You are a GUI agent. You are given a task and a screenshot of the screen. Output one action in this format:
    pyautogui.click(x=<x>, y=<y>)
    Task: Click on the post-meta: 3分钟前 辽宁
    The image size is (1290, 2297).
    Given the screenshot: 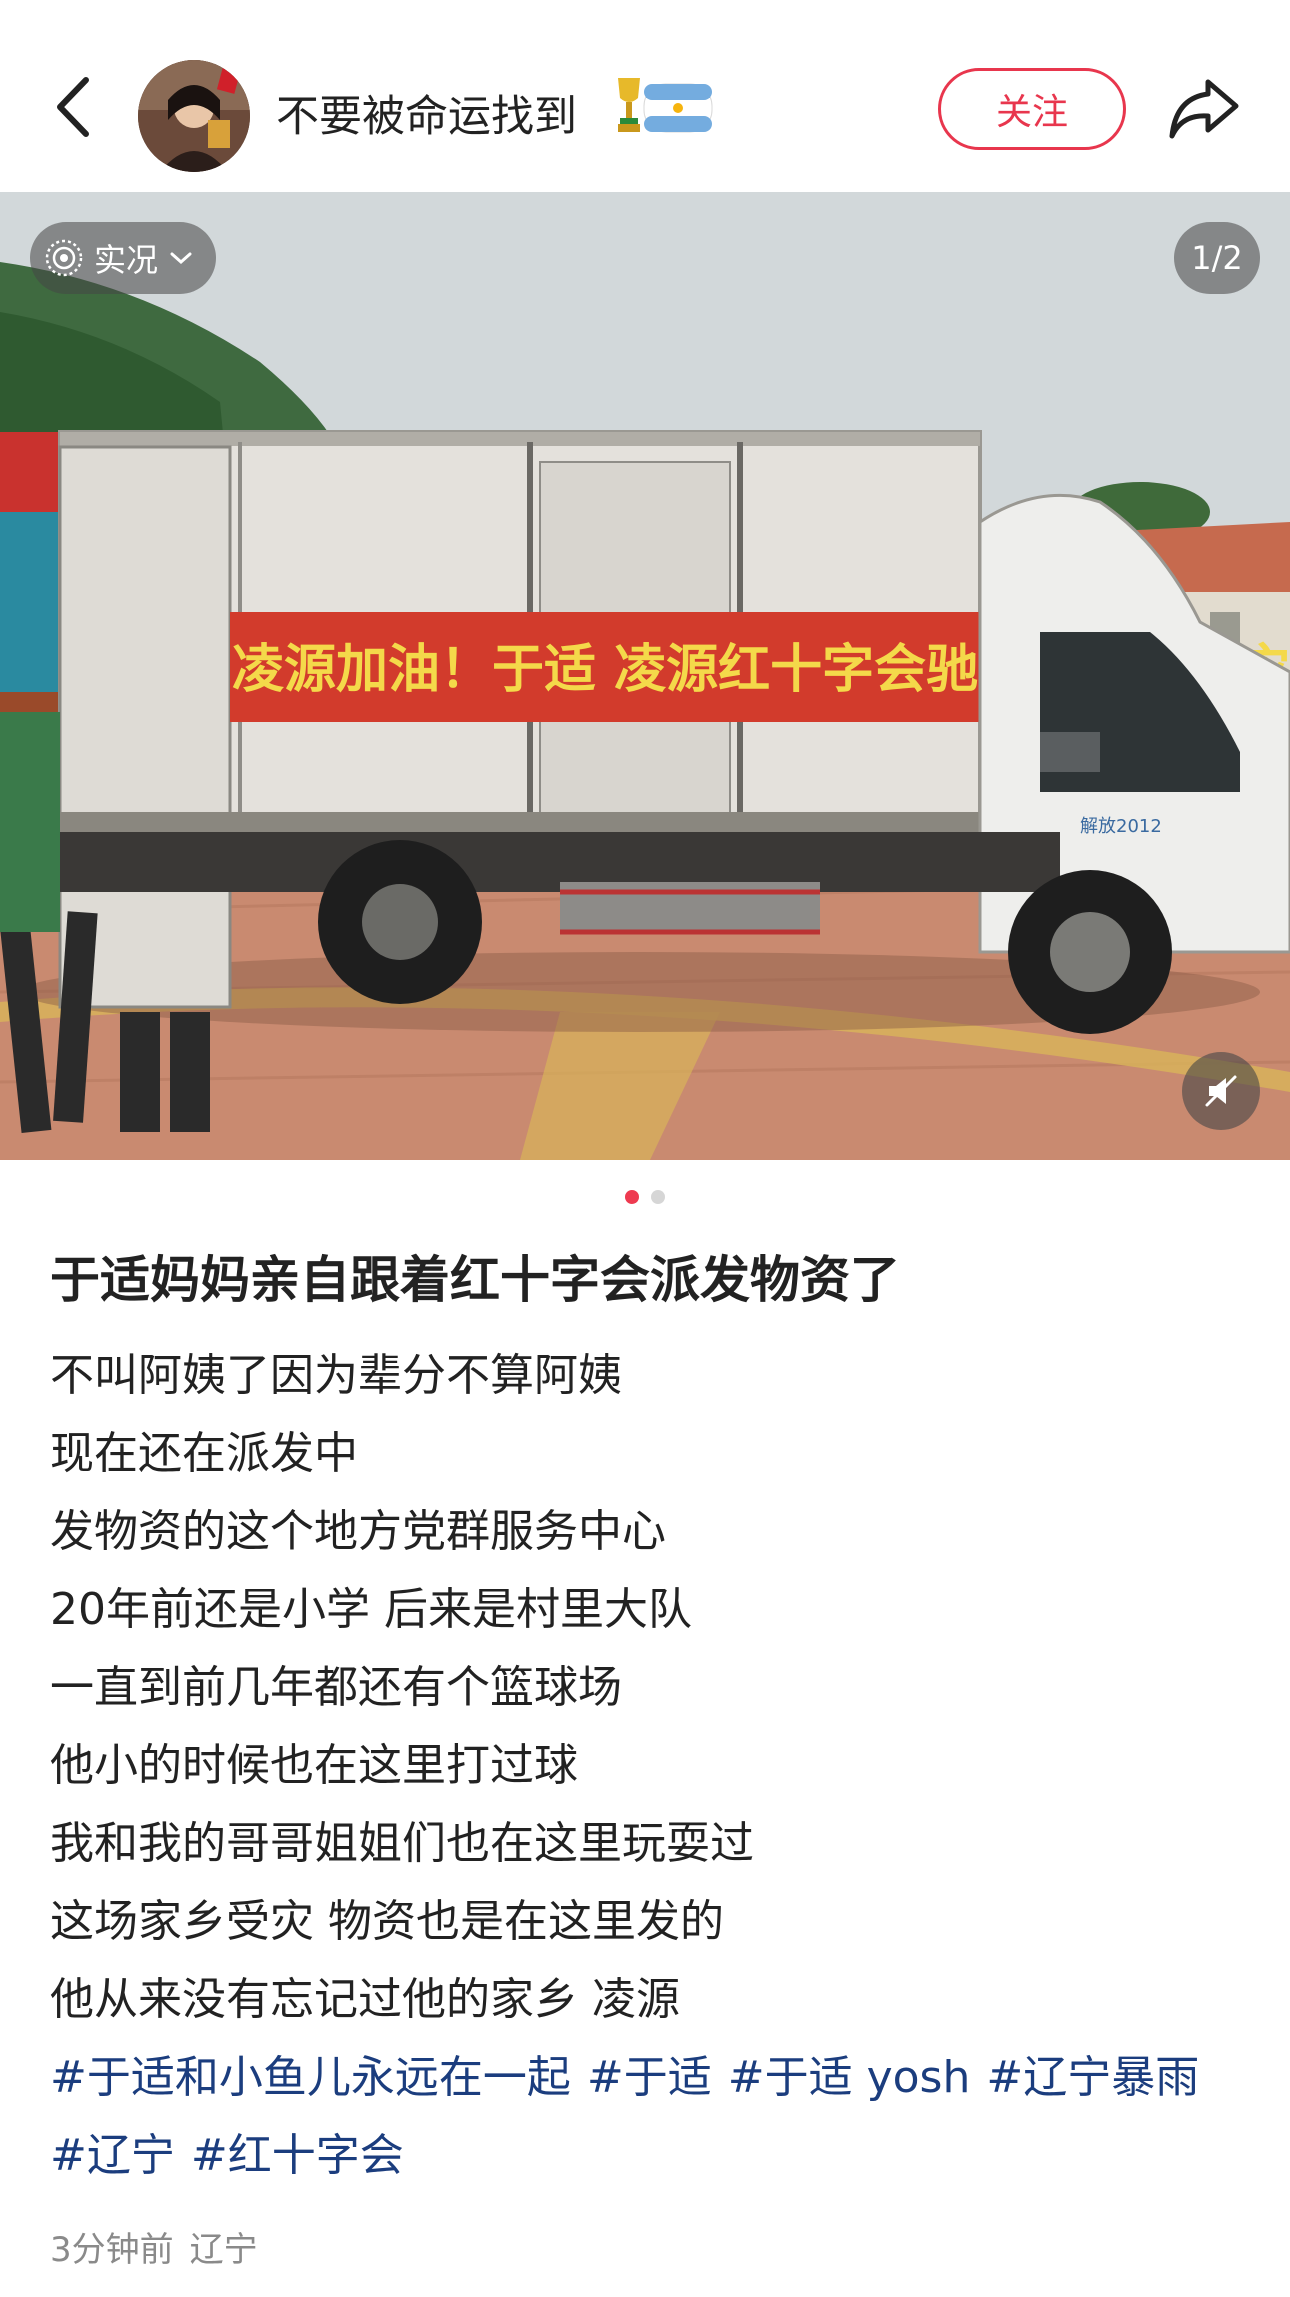 What is the action you would take?
    pyautogui.click(x=154, y=2246)
    